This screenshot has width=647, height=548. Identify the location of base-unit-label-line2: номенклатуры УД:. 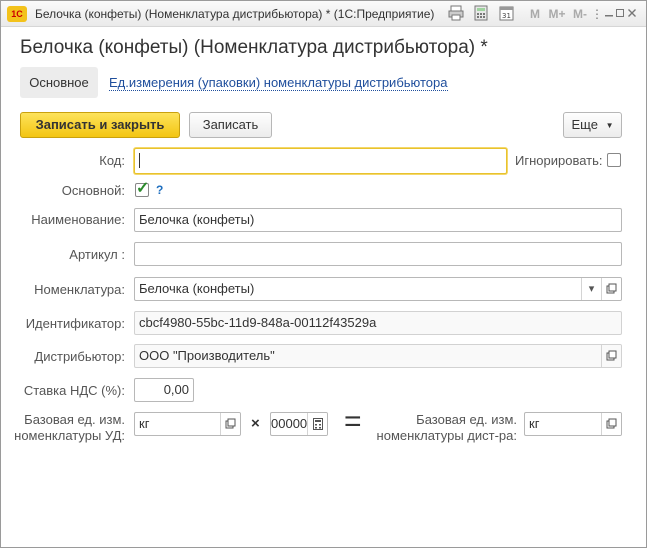
(69, 435).